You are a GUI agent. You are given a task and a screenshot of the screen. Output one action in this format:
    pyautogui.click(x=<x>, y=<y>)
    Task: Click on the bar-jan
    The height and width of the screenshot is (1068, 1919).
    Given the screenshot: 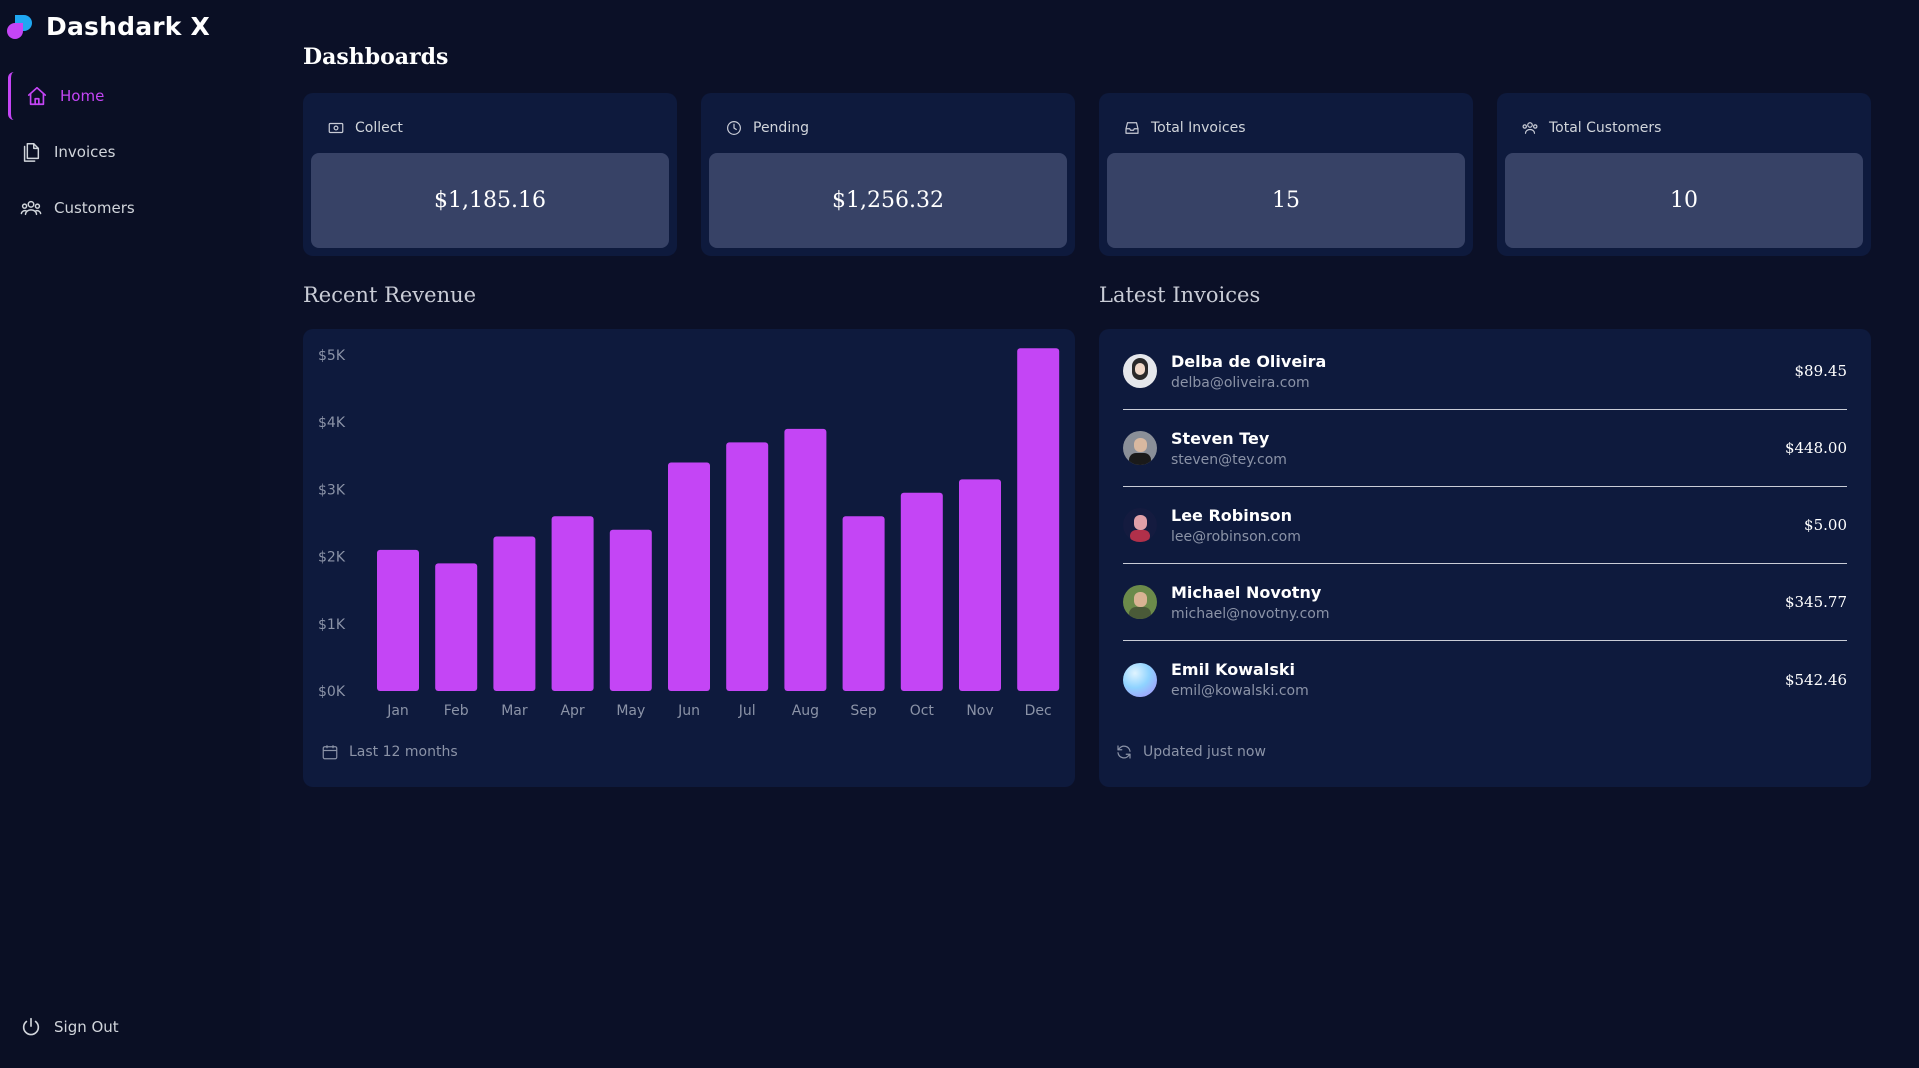 What is the action you would take?
    pyautogui.click(x=398, y=620)
    